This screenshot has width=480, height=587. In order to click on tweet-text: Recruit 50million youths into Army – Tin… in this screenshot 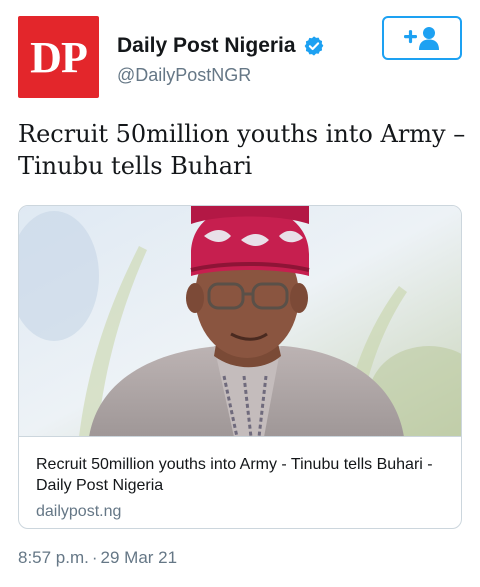, I will do `click(242, 150)`.